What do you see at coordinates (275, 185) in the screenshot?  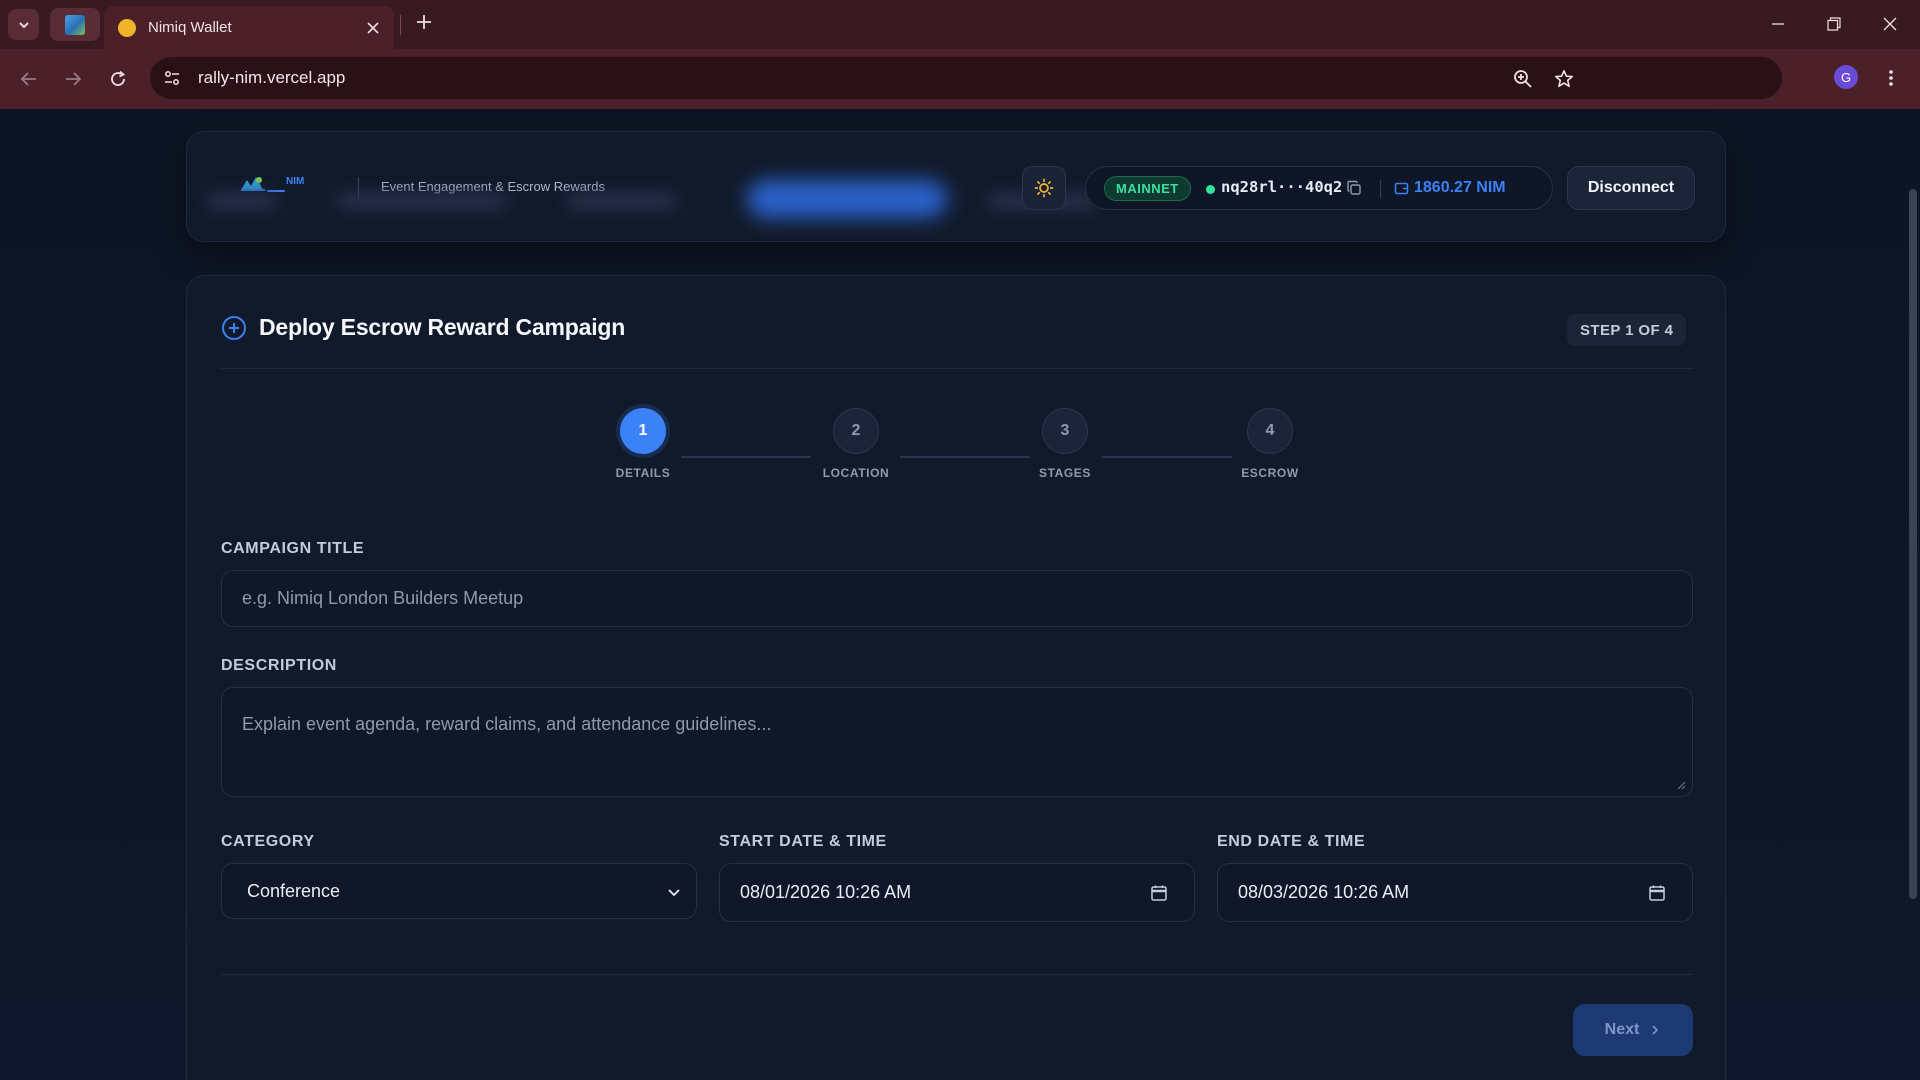 I see `app-logo: NIM` at bounding box center [275, 185].